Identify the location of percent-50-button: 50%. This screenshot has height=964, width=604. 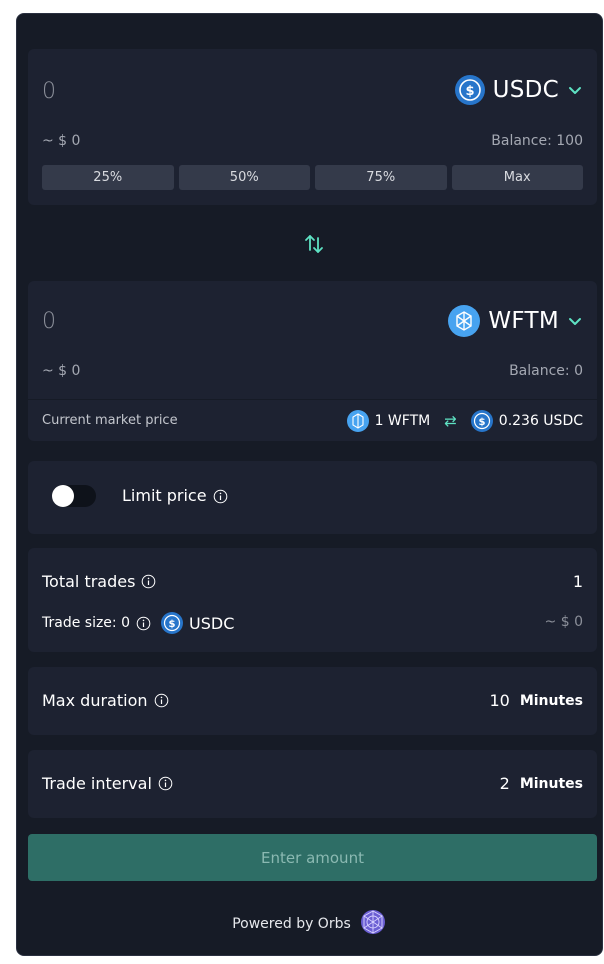
(244, 177).